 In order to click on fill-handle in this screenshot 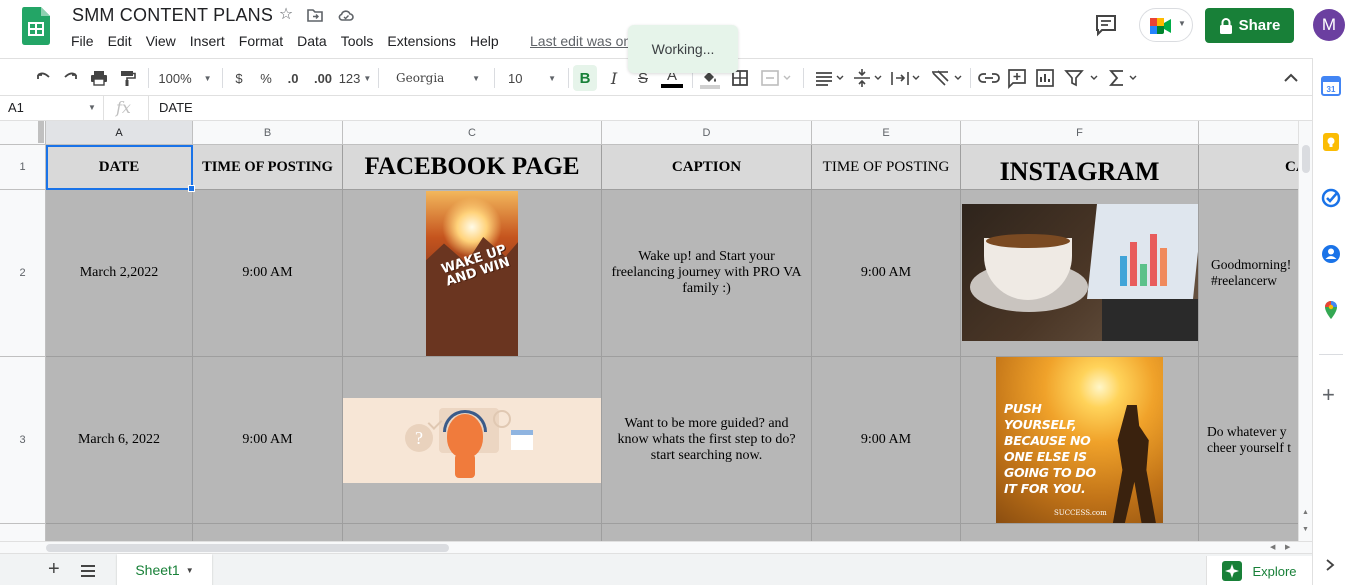, I will do `click(191, 188)`.